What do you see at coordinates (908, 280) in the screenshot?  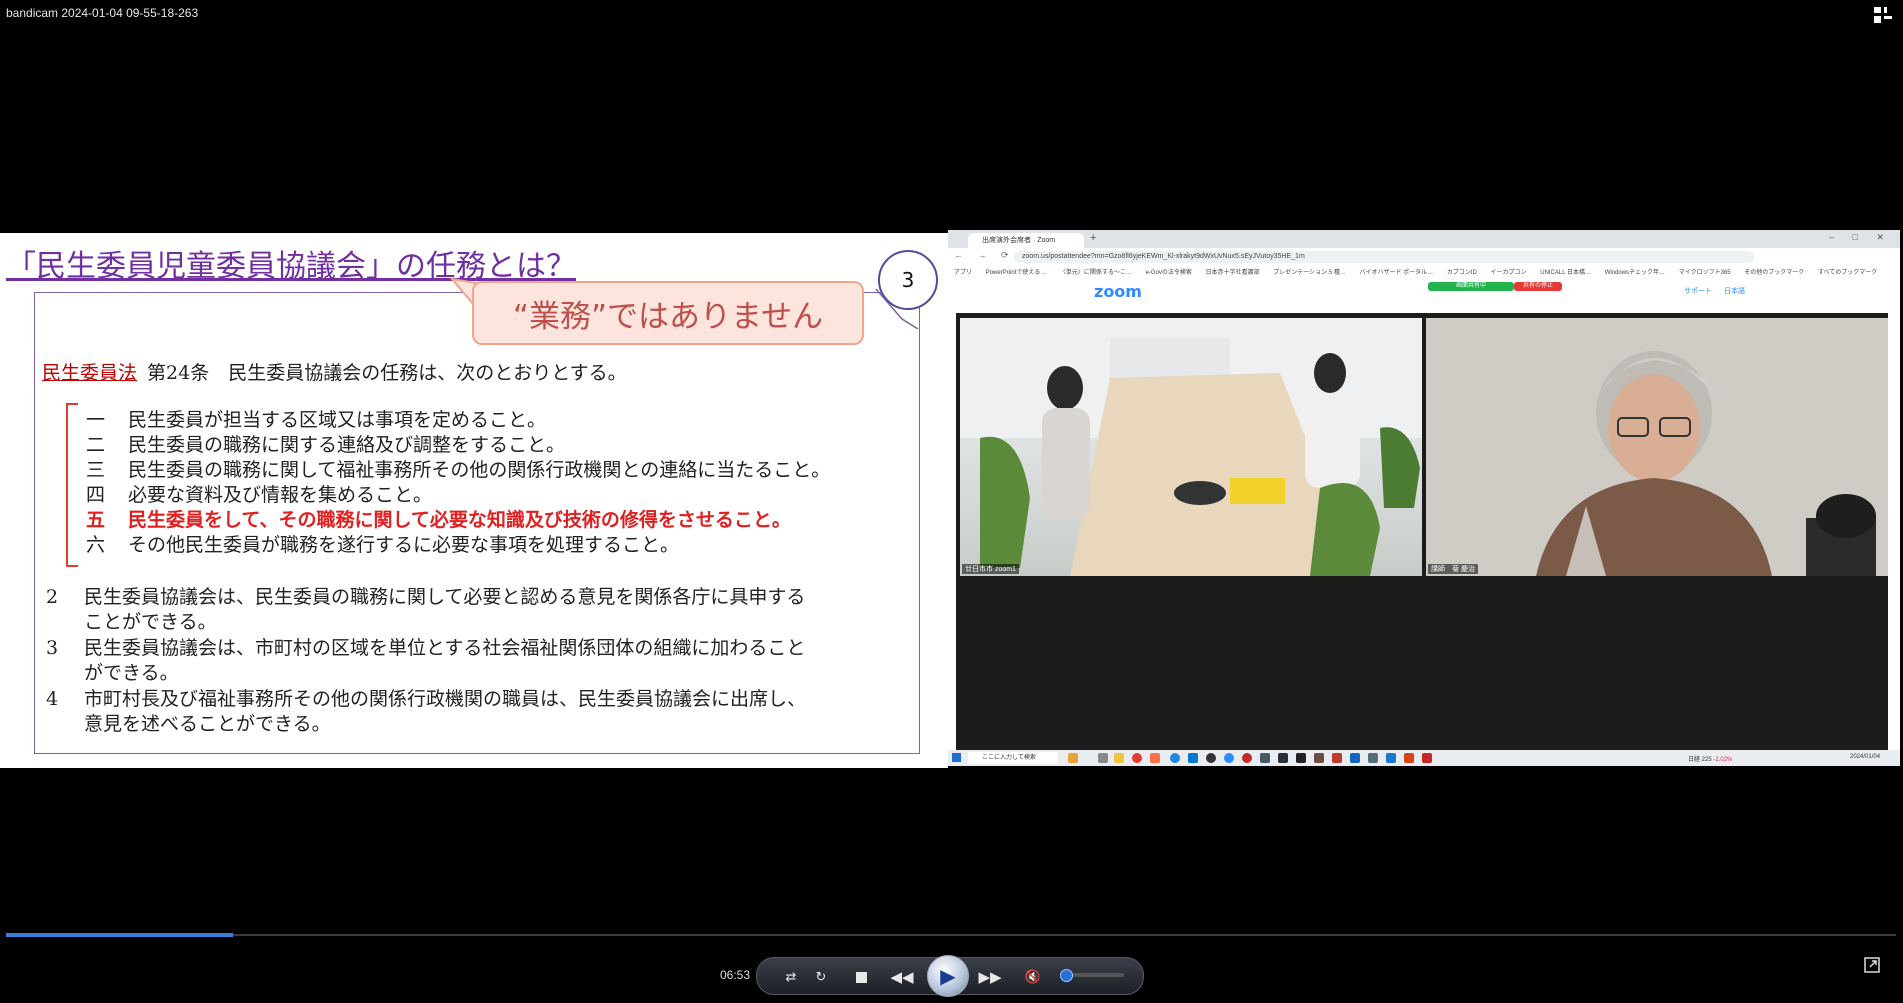 I see `slide-page-number: 3` at bounding box center [908, 280].